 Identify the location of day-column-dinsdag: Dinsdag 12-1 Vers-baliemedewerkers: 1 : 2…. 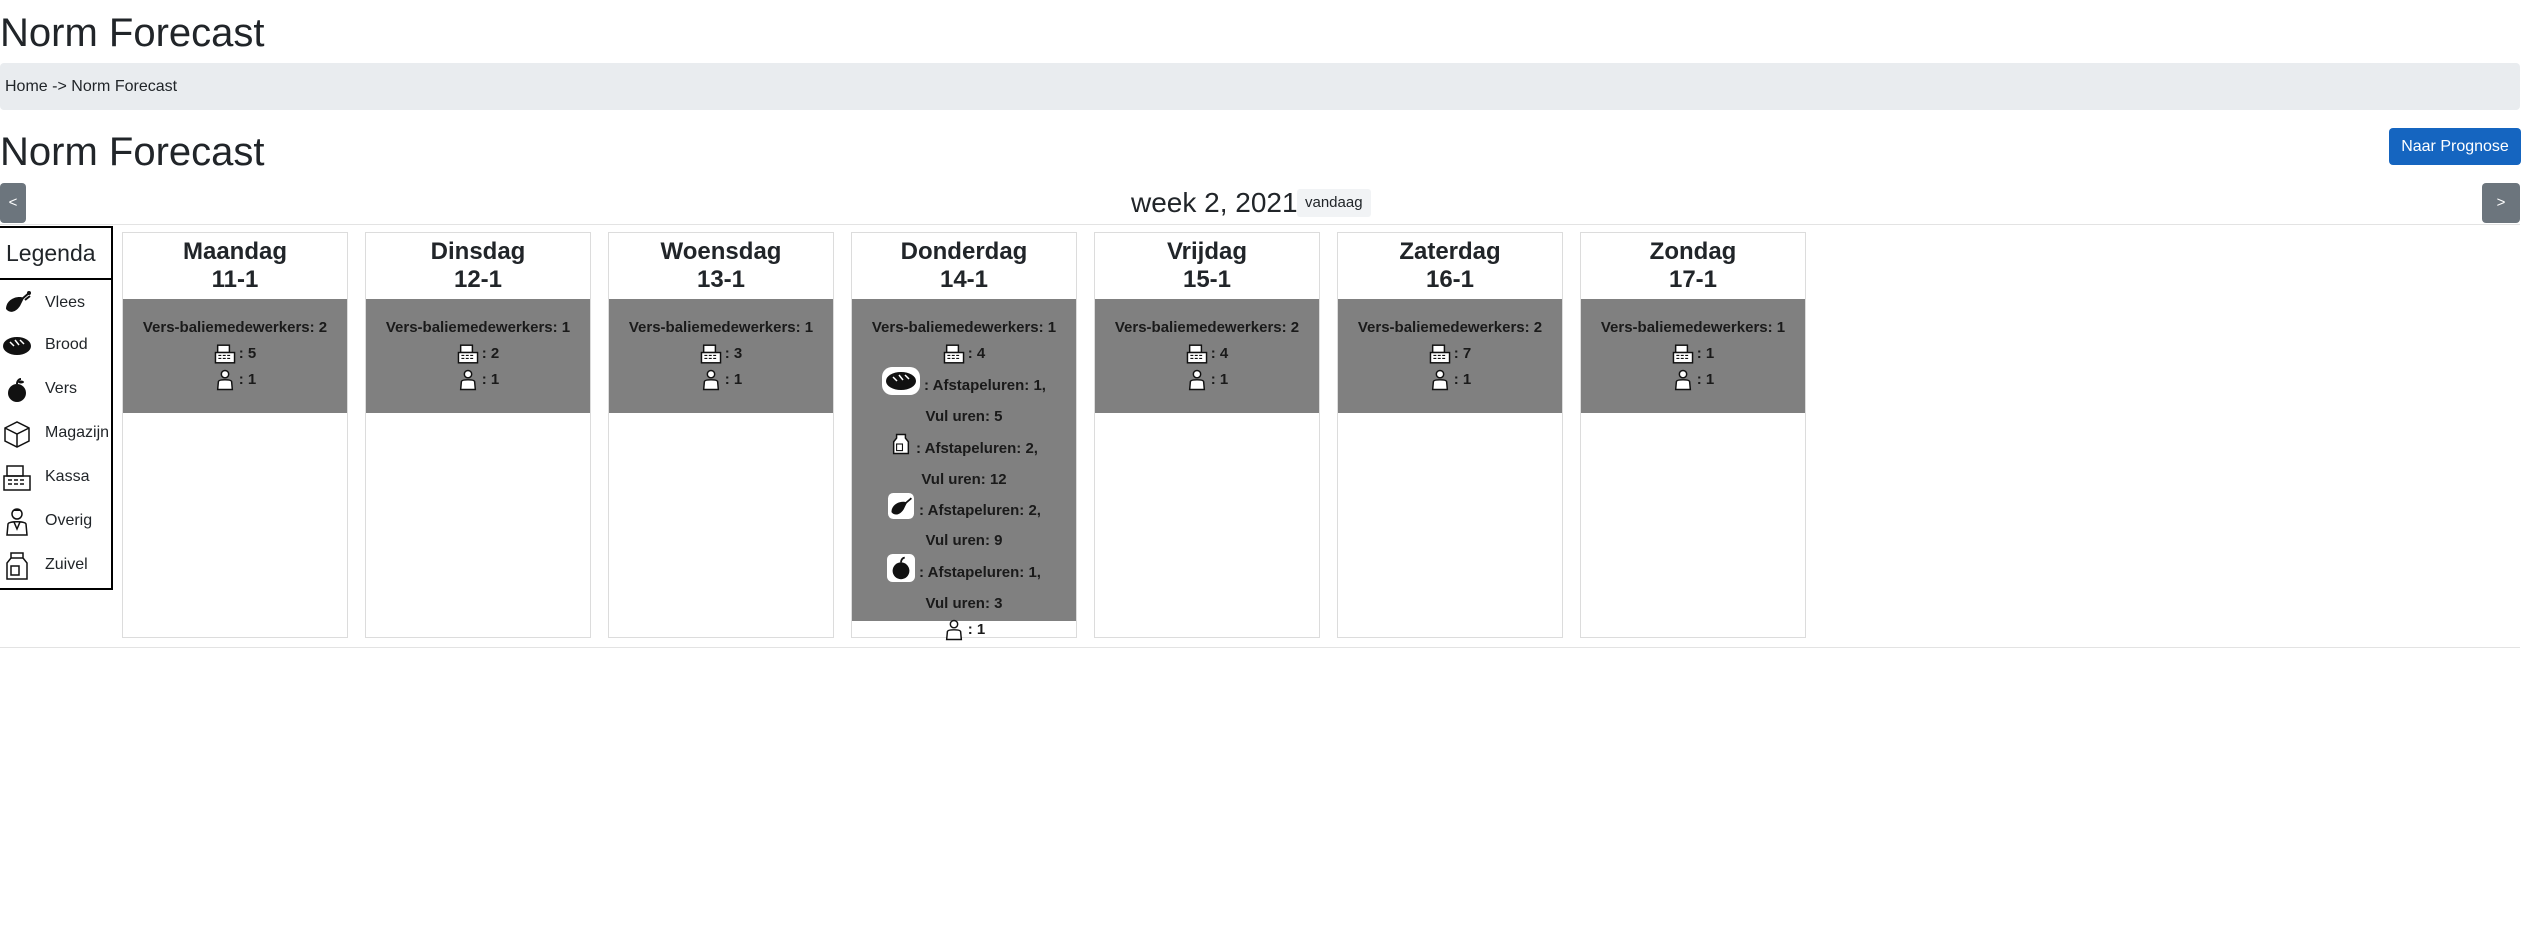
(478, 435).